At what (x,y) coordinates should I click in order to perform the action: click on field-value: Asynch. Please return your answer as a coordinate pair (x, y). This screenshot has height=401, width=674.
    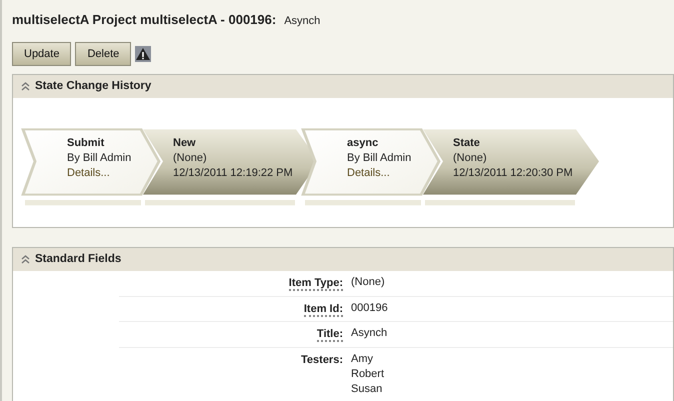
    Looking at the image, I should click on (369, 333).